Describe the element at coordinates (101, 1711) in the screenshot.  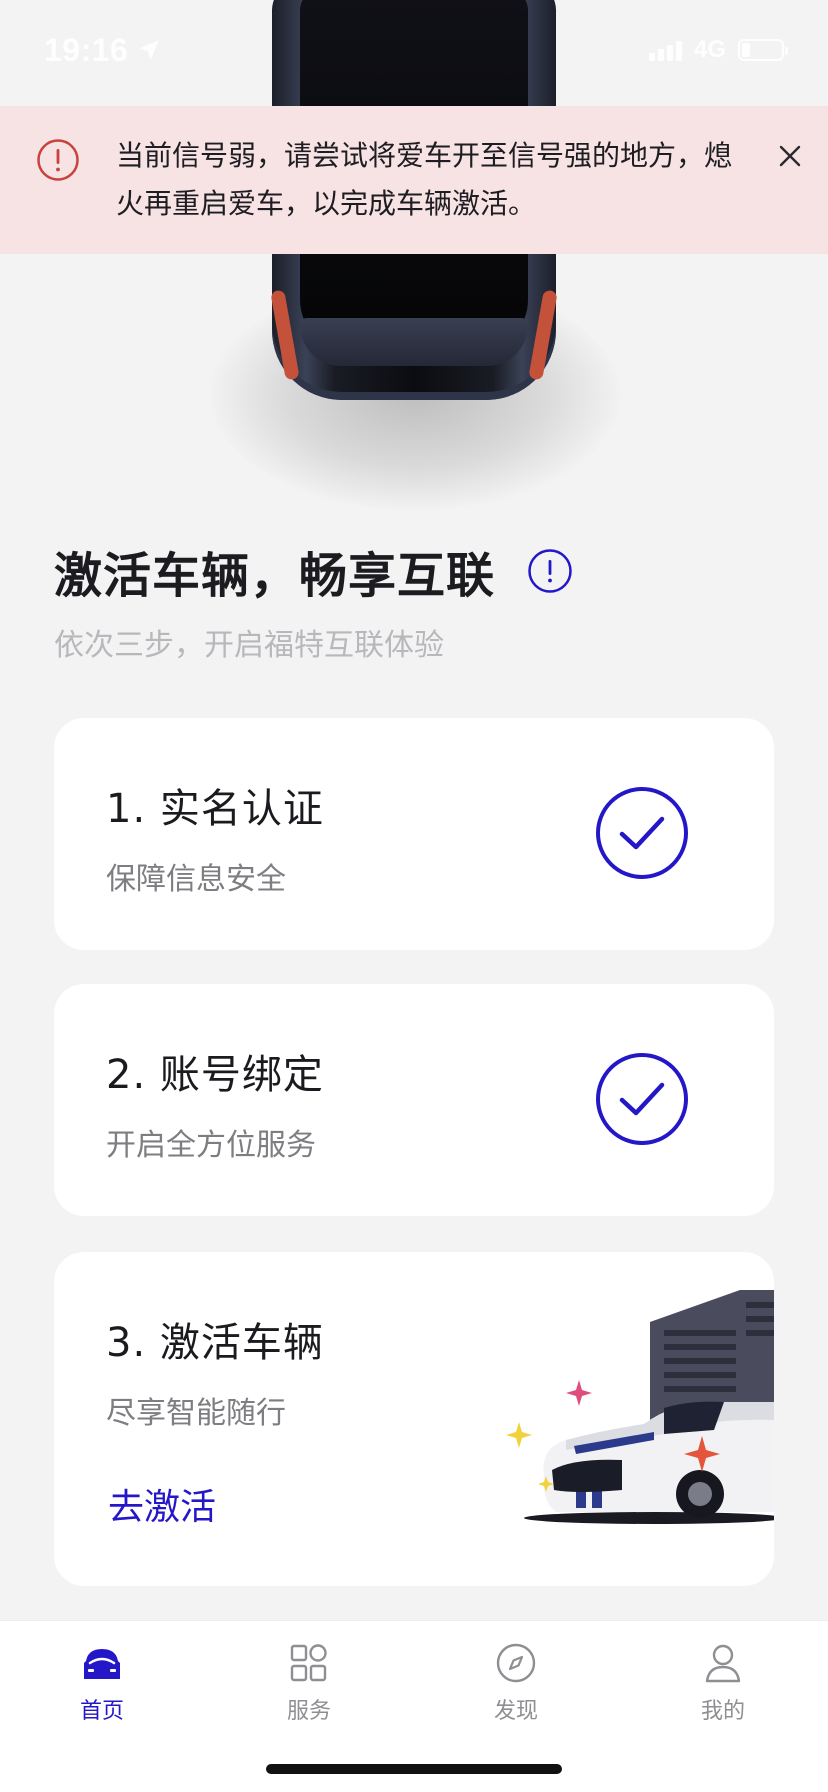
I see `tab-label: 首页` at that location.